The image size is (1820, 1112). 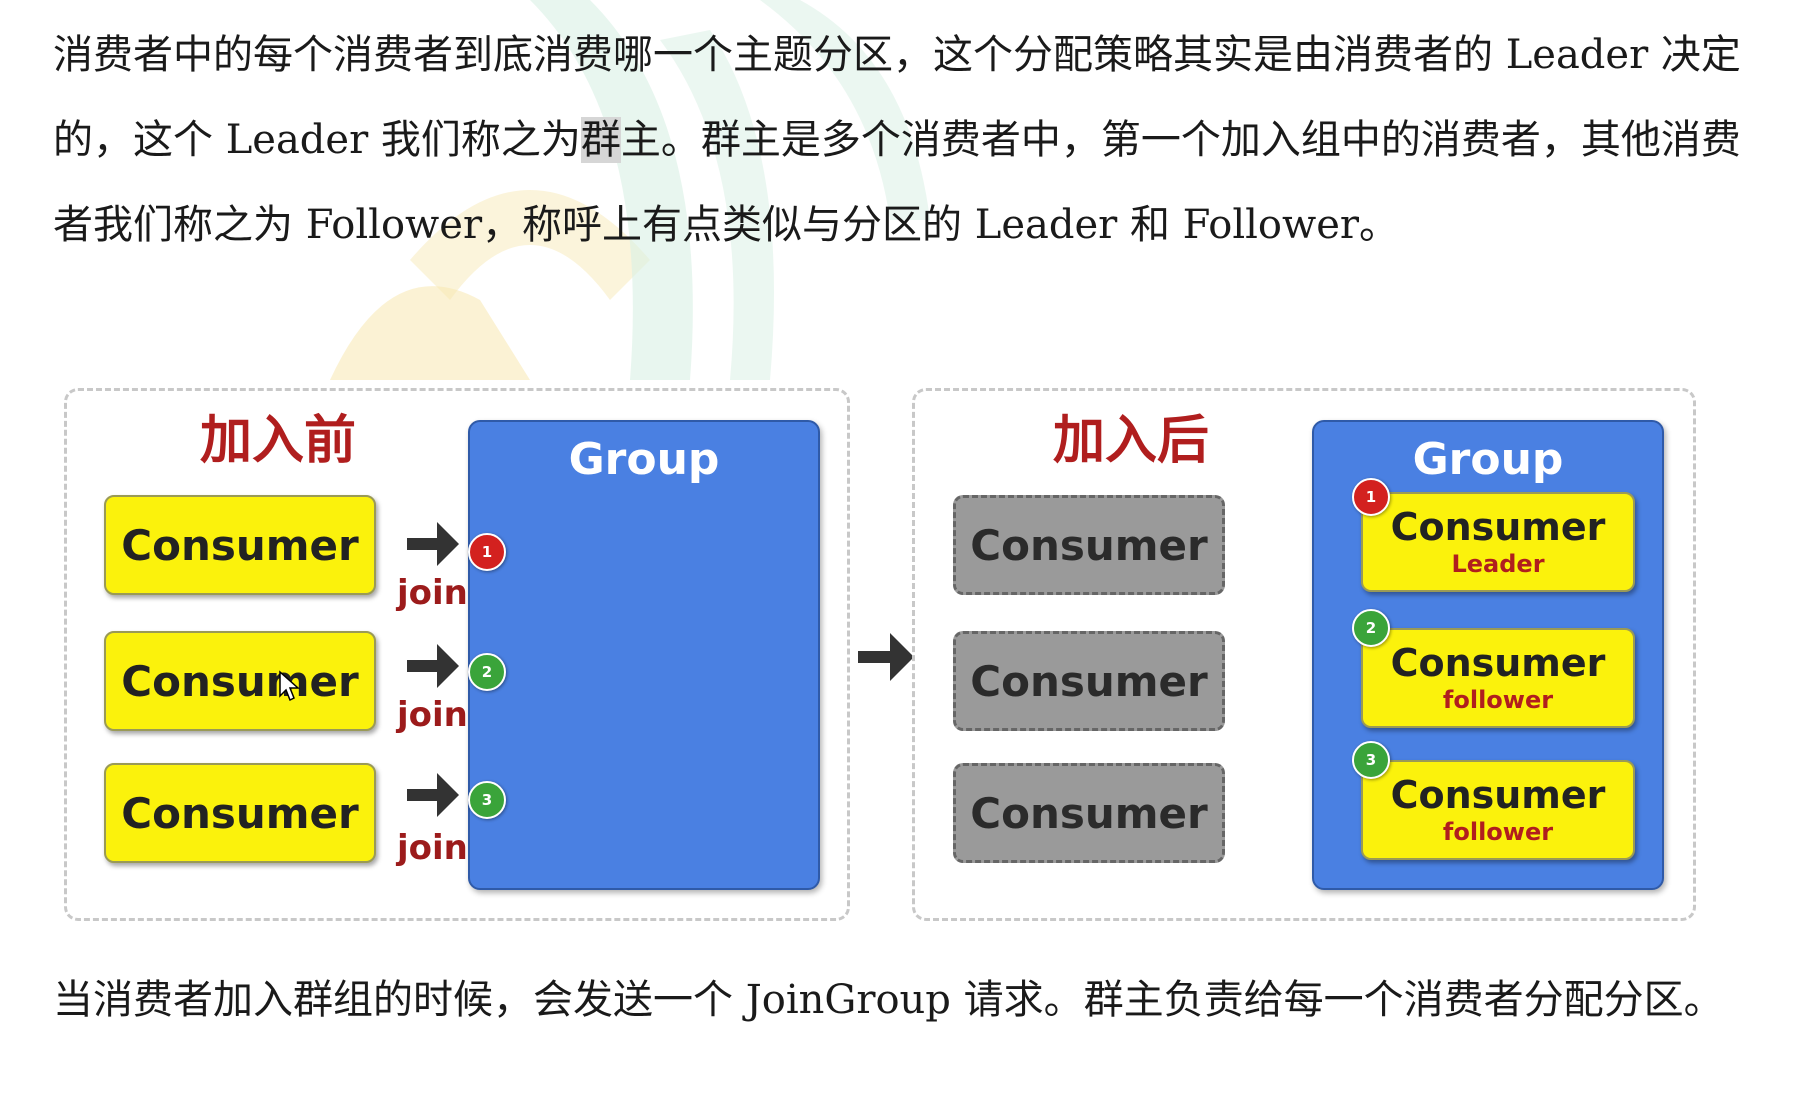 I want to click on consumer-ghost-3: Consumer, so click(x=1089, y=813).